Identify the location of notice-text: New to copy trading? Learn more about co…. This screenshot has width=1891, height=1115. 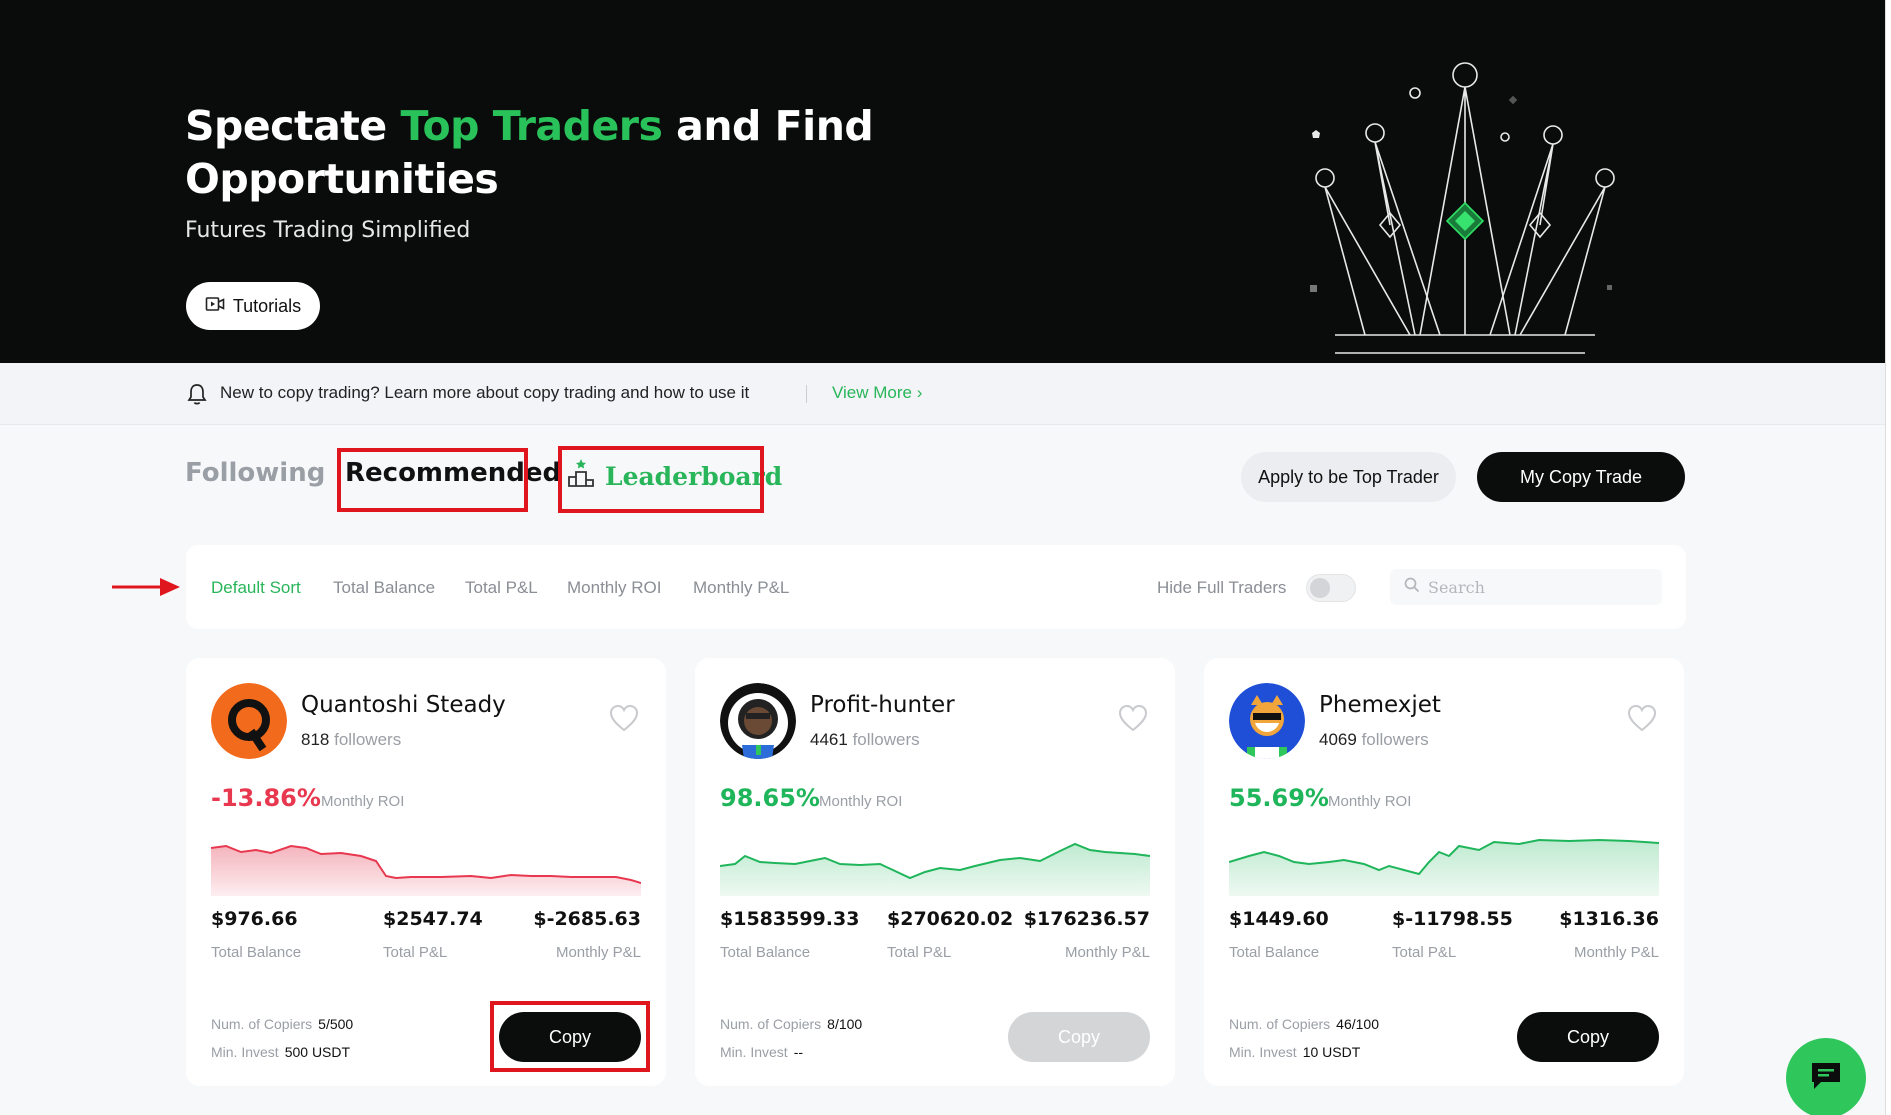
(485, 392).